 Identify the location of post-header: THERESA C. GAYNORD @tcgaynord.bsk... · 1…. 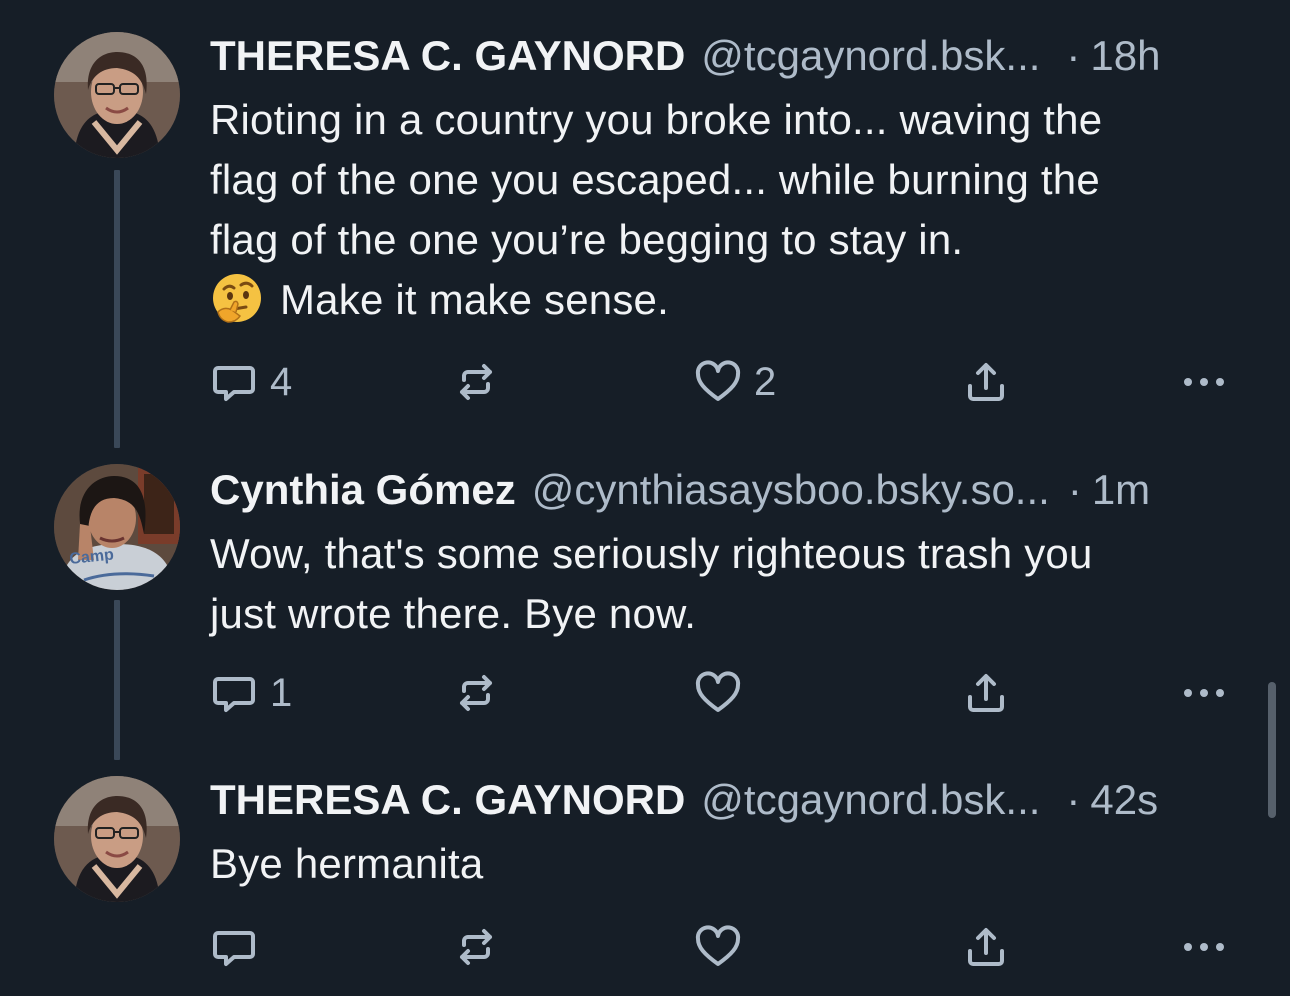
(727, 56).